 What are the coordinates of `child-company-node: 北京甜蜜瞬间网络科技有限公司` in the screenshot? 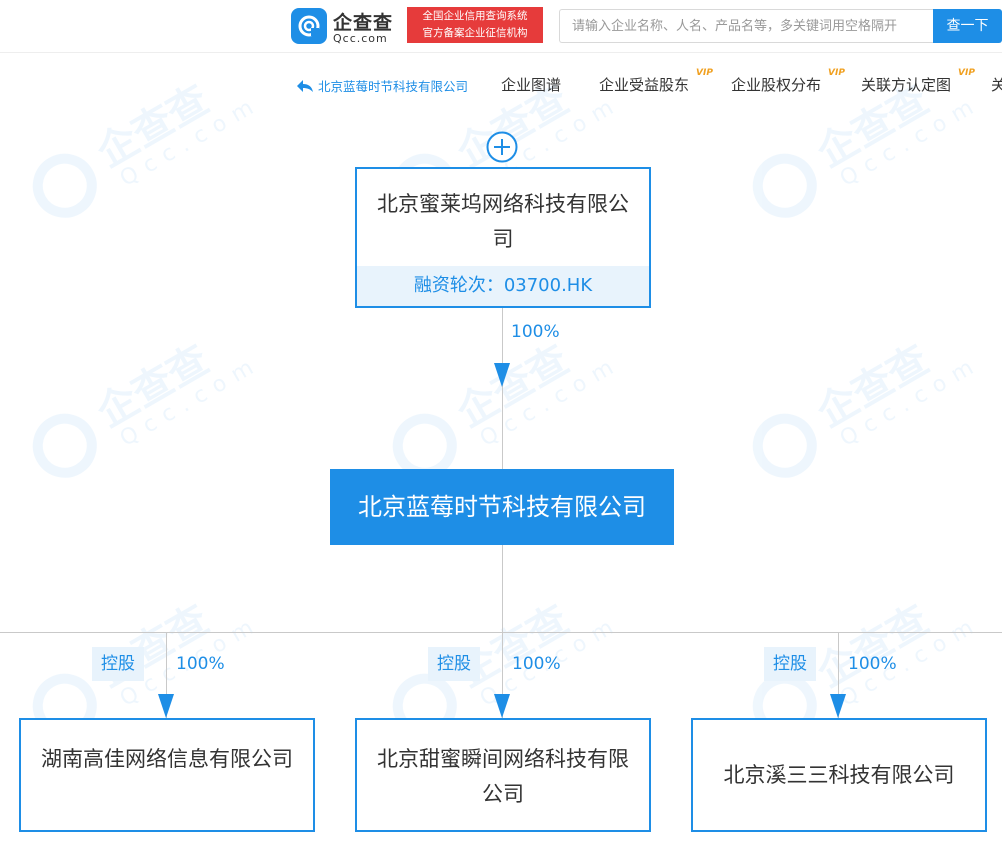 It's located at (503, 775).